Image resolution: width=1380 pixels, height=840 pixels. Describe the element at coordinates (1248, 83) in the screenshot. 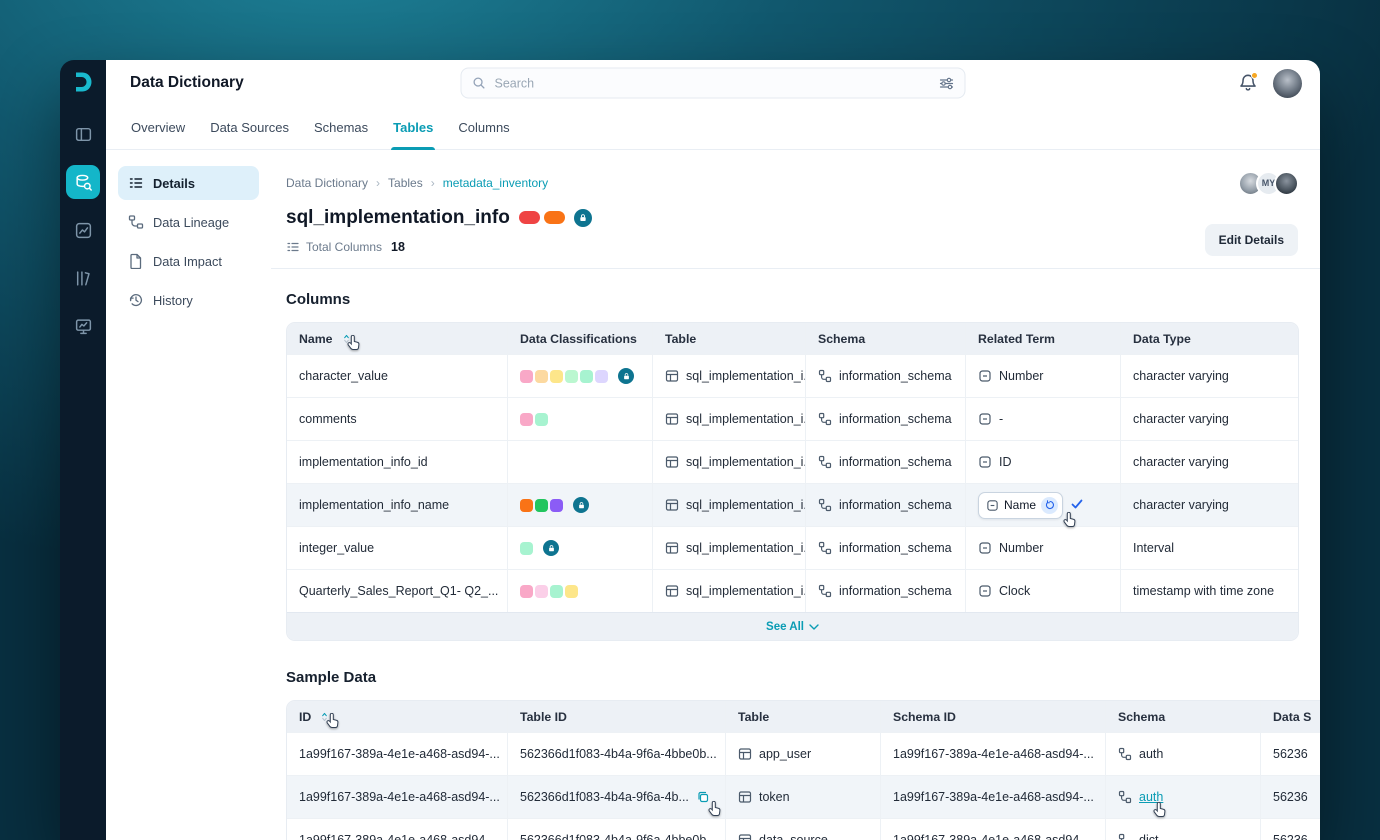

I see `bell-icon` at that location.